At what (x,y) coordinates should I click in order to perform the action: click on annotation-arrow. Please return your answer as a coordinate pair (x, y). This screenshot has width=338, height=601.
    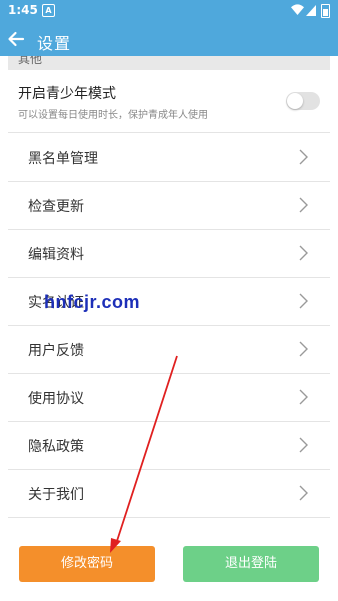
    Looking at the image, I should click on (144, 454).